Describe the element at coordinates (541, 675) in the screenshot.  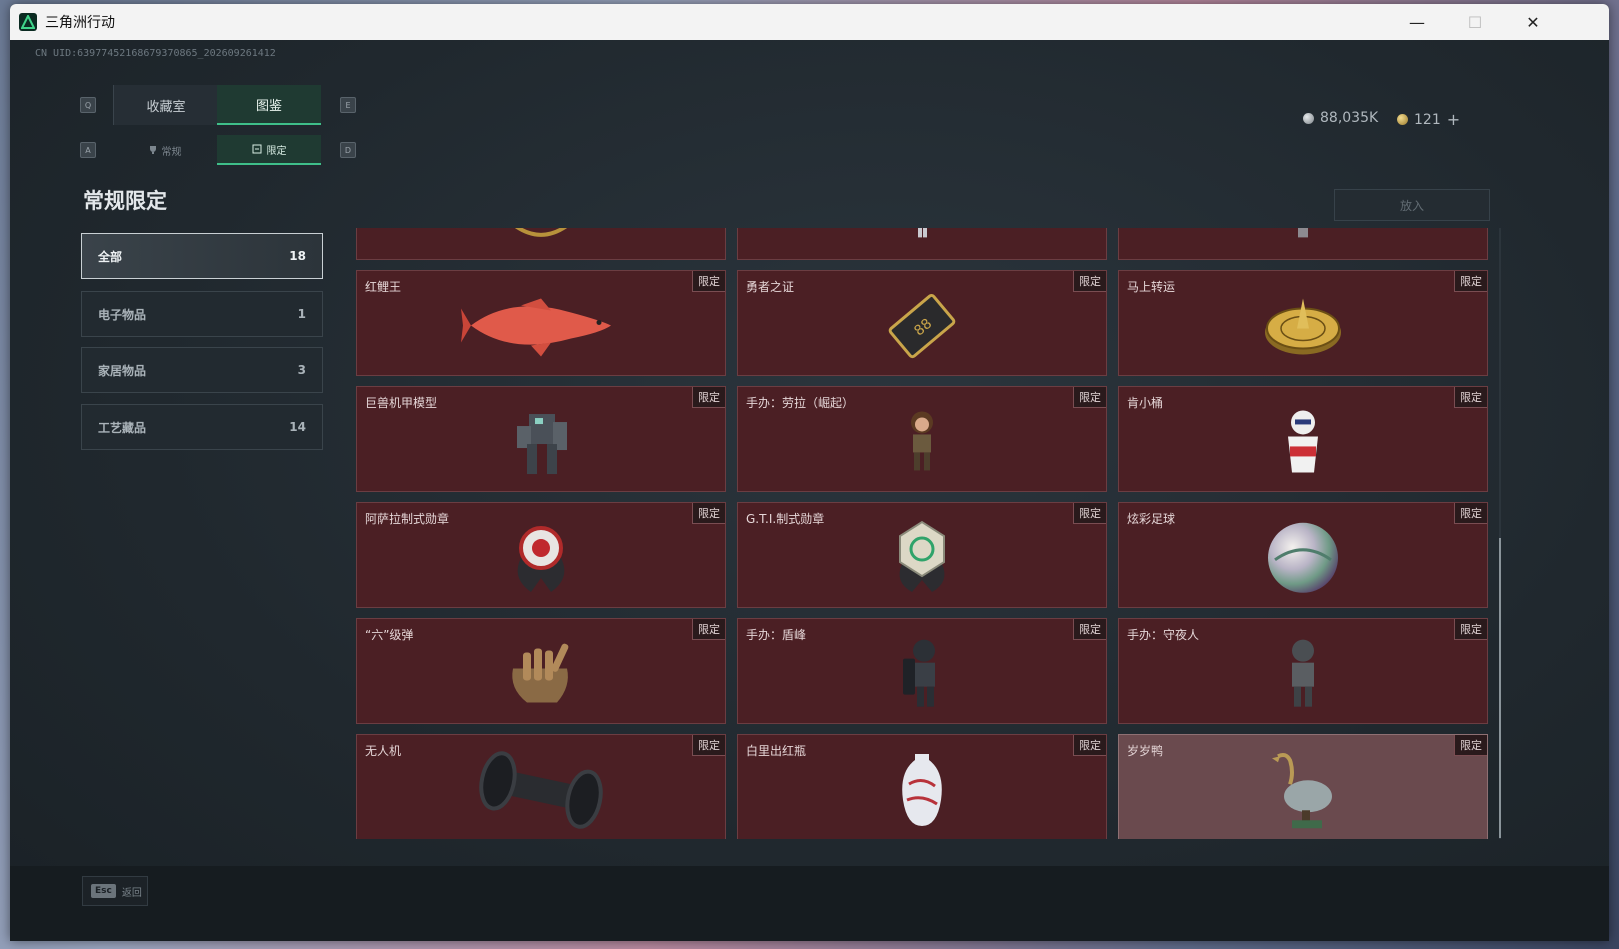
I see `bullet-hand-icon` at that location.